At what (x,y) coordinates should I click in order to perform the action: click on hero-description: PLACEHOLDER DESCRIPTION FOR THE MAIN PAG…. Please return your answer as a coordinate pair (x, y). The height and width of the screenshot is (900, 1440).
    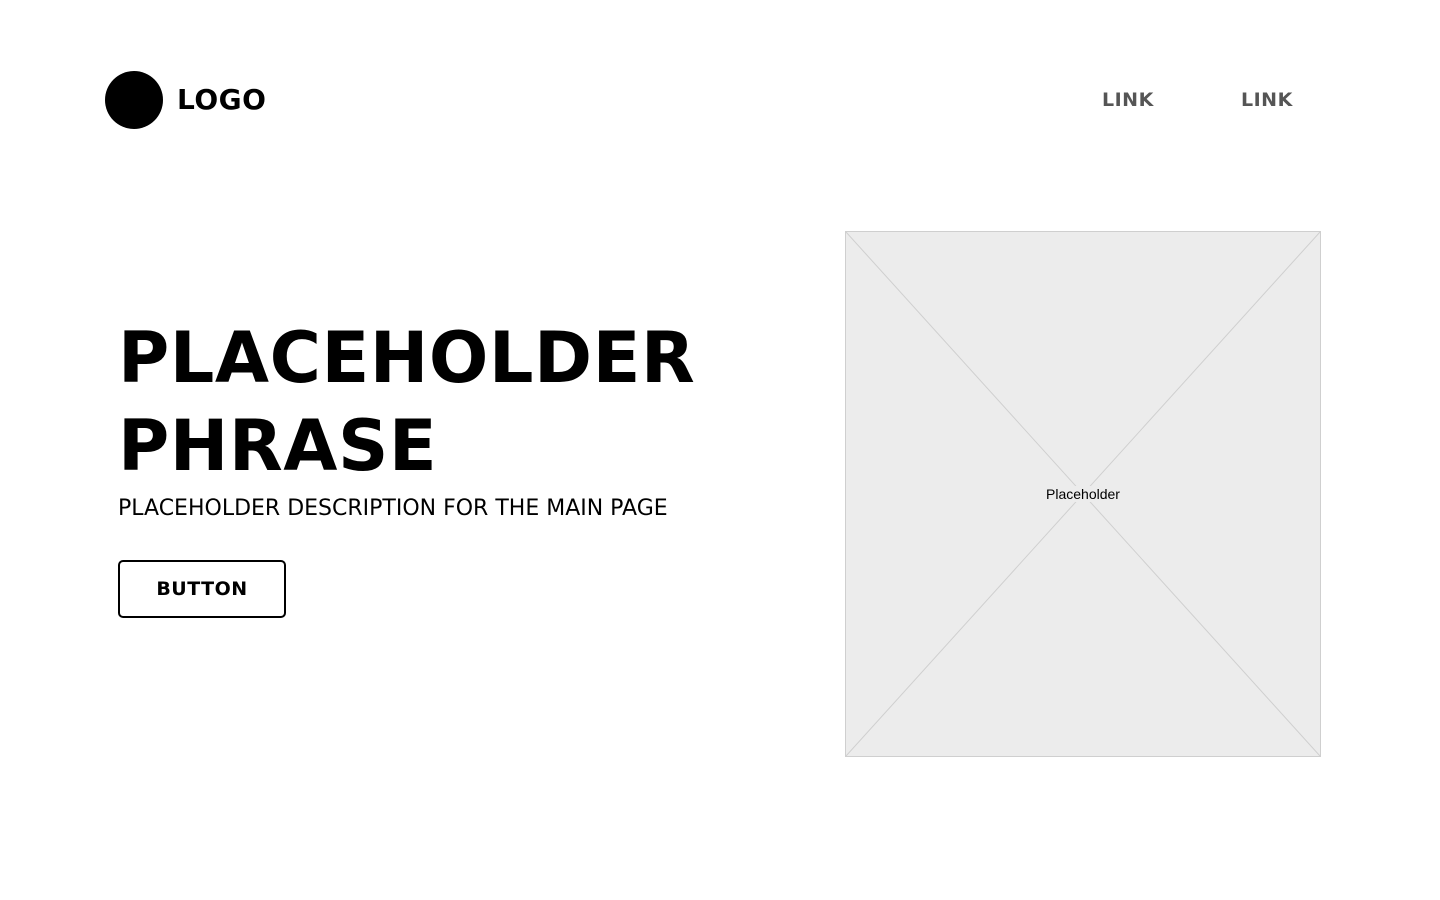
    Looking at the image, I should click on (393, 508).